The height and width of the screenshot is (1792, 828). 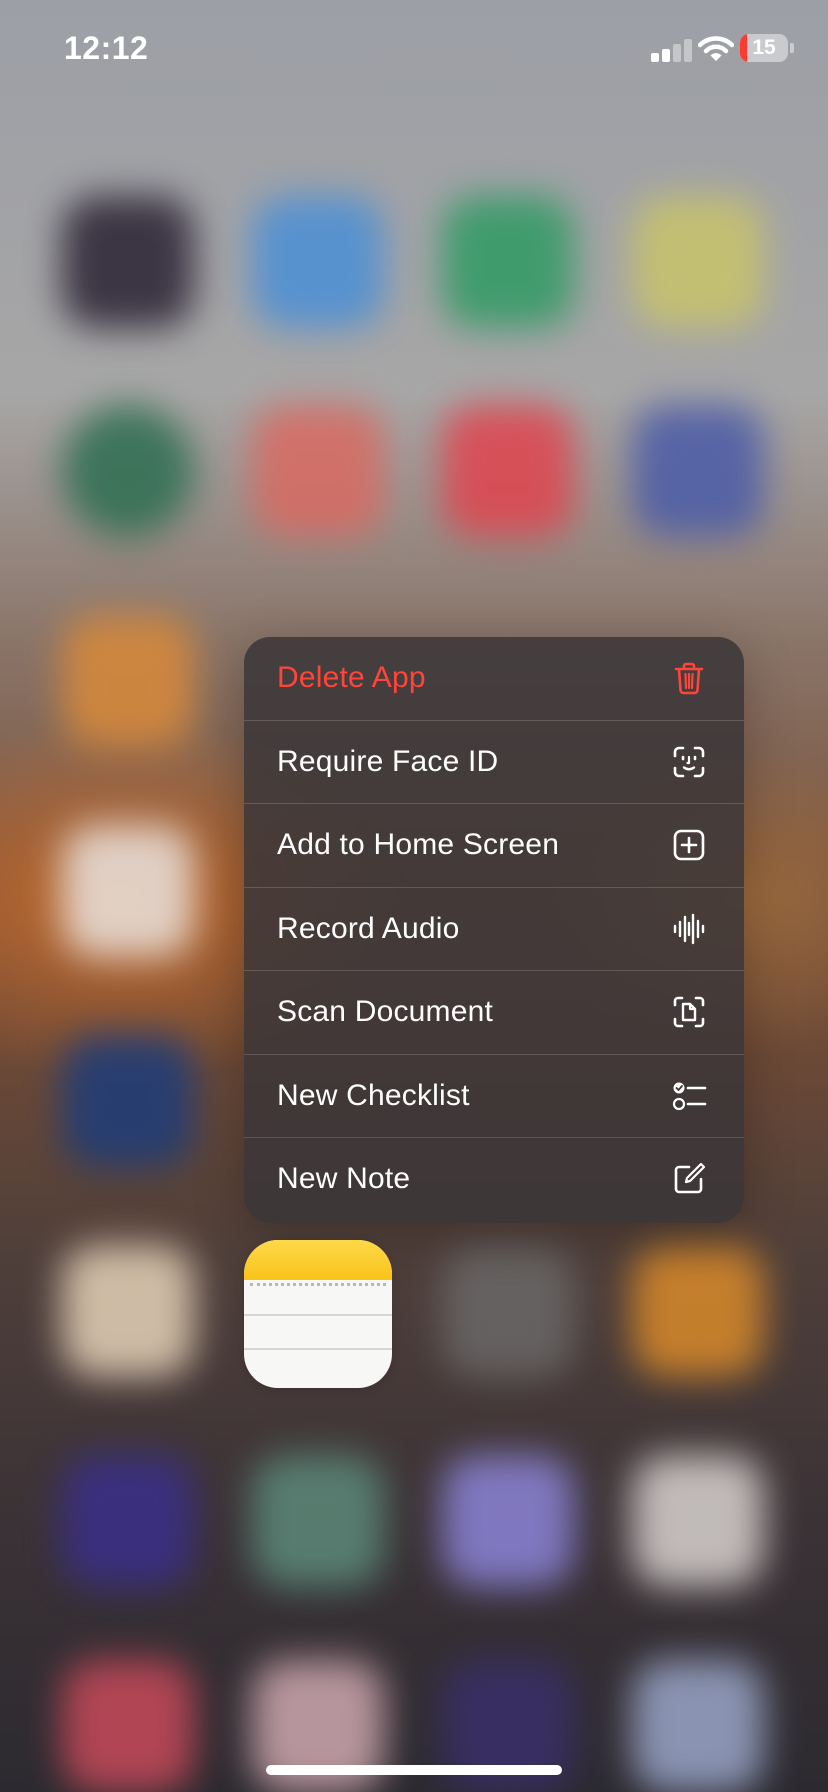 I want to click on menu-item-add-to-home-screen: Add to Home Screen, so click(x=494, y=846).